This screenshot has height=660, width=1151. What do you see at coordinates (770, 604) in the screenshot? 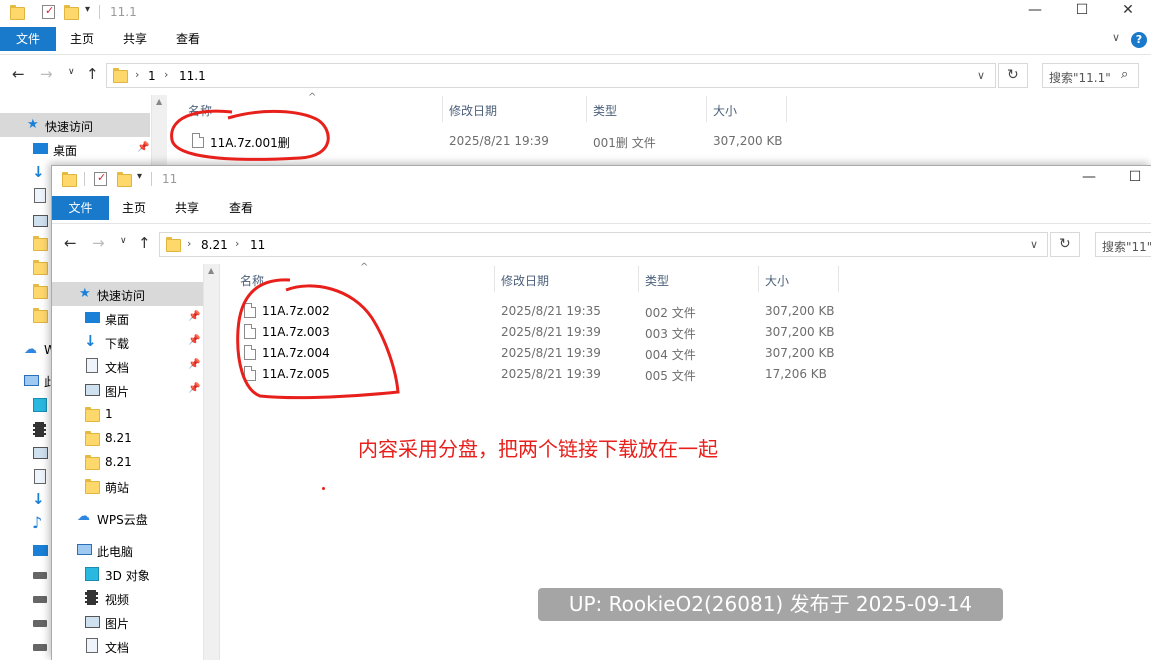
I see `watermark: UP: RookieO2(26081) 发布于 2025-09-14` at bounding box center [770, 604].